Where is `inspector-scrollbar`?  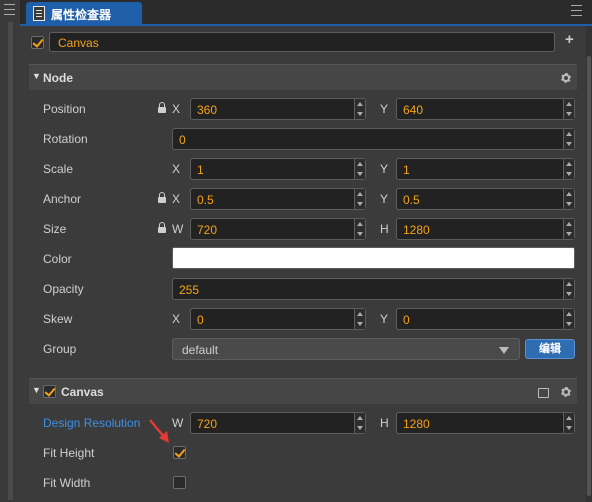
inspector-scrollbar is located at coordinates (589, 264).